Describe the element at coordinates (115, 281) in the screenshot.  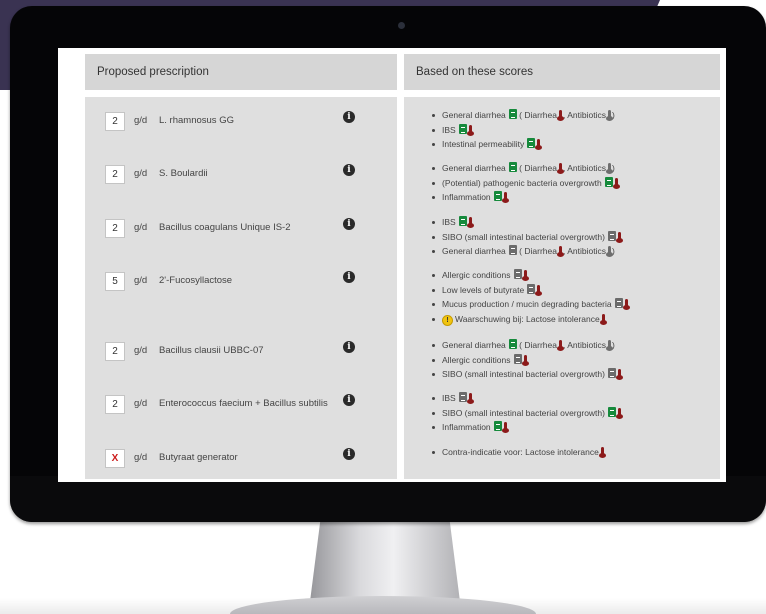
I see `dose-input: 5` at that location.